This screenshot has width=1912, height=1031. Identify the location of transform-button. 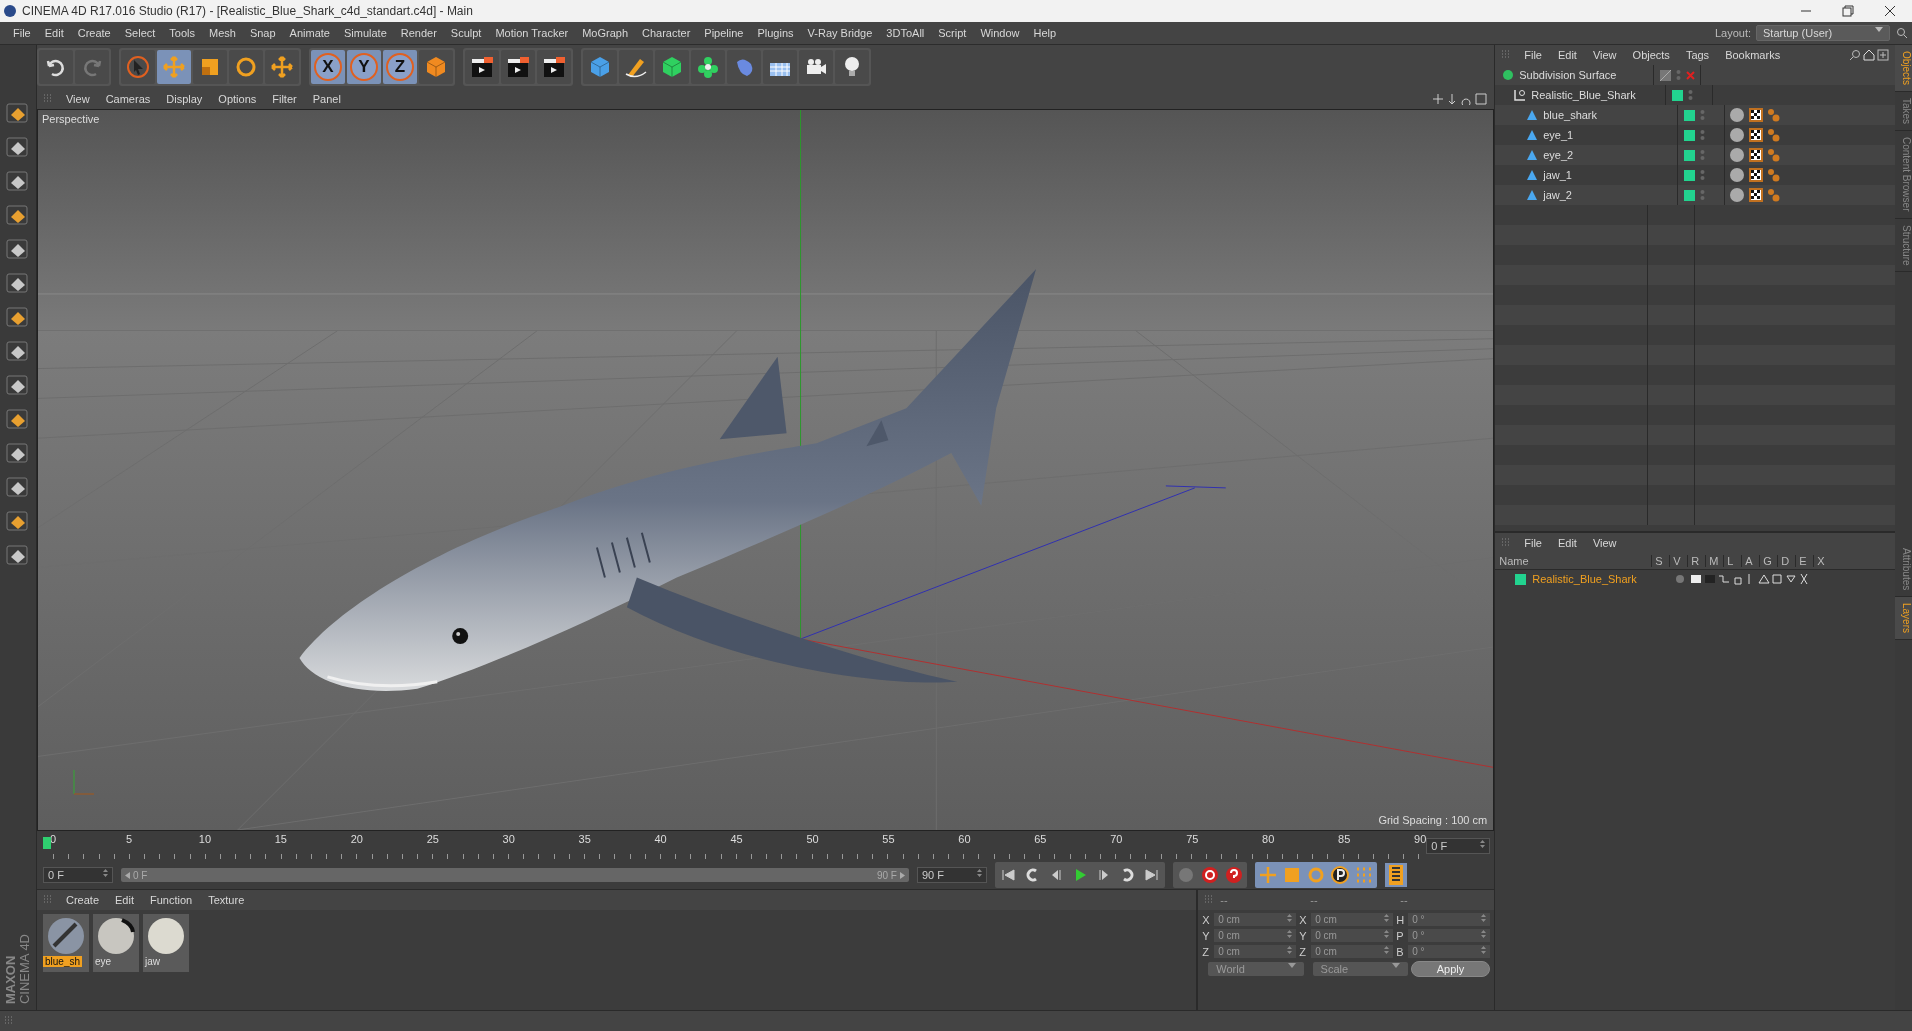
(282, 67).